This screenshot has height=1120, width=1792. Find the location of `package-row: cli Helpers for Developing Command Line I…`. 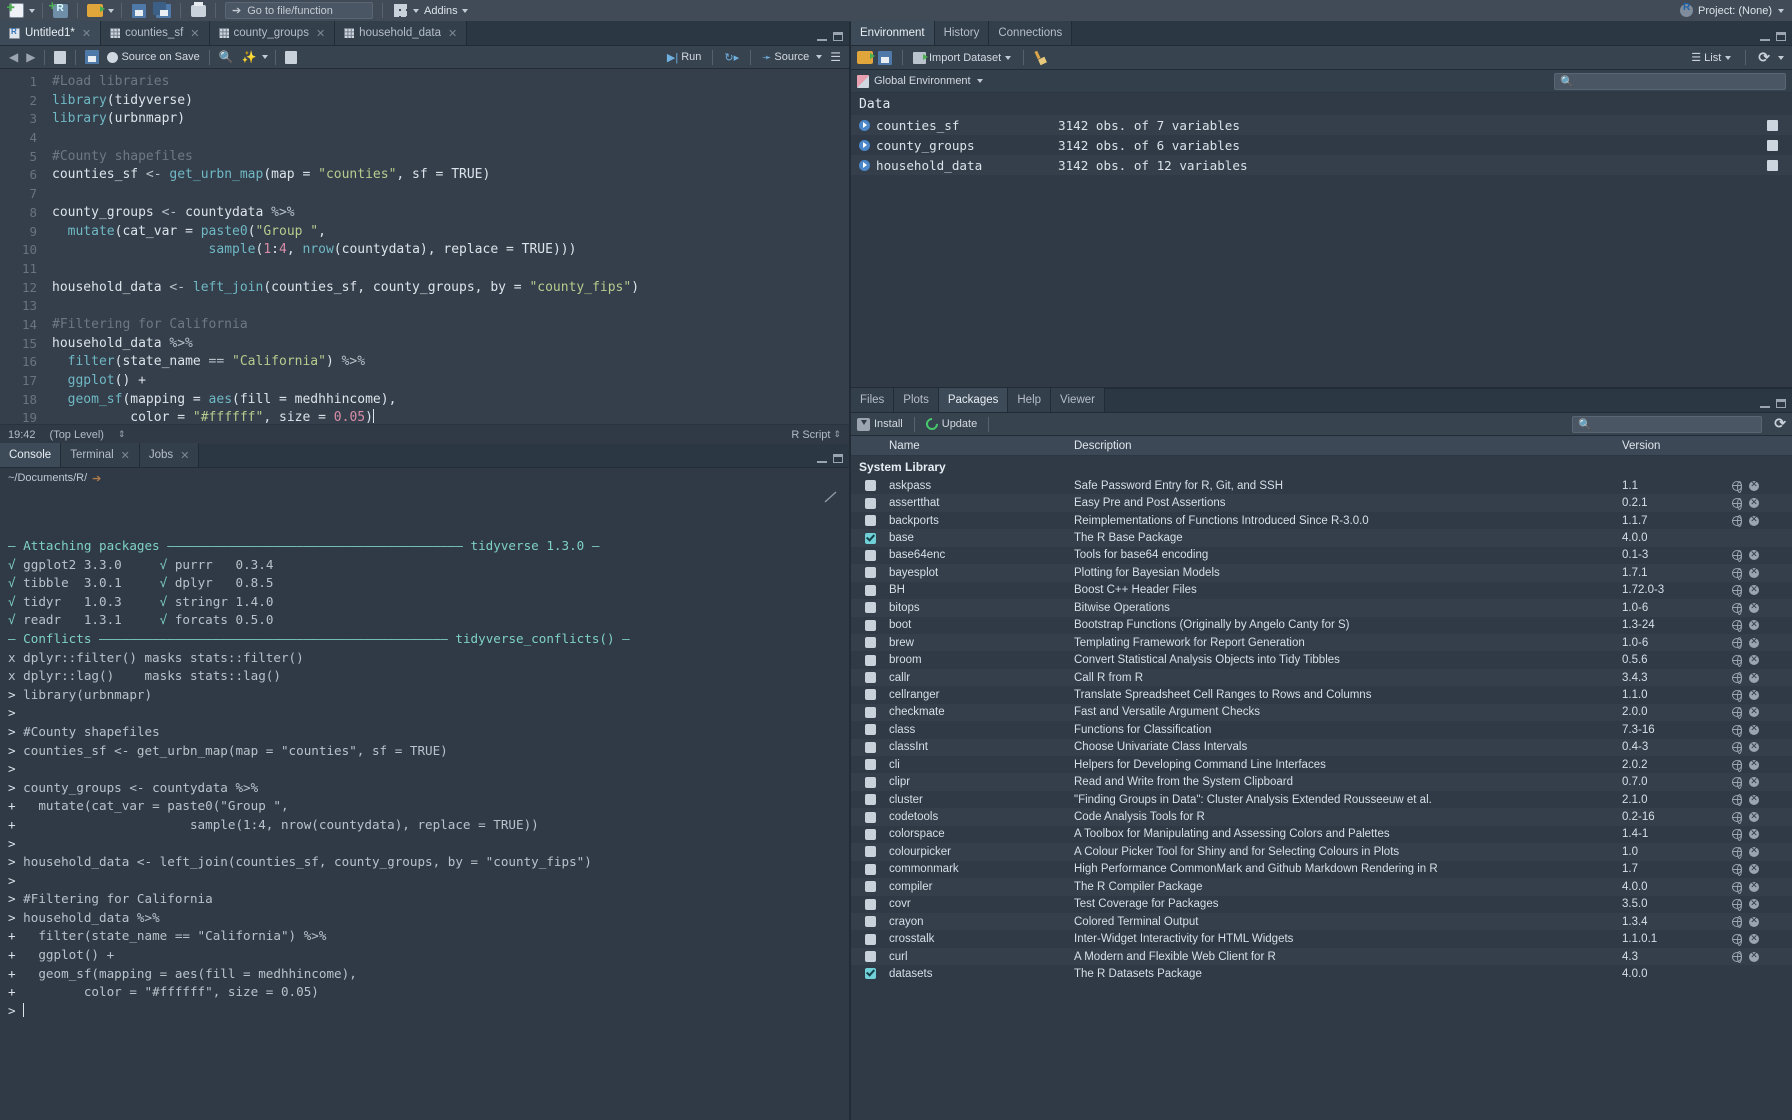

package-row: cli Helpers for Developing Command Line I… is located at coordinates (1321, 764).